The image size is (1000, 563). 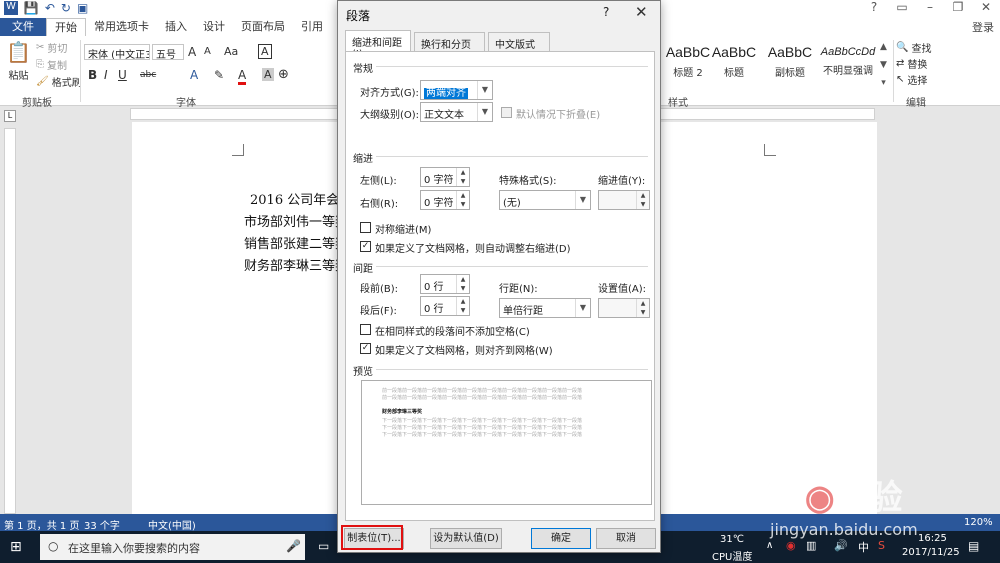 What do you see at coordinates (51, 47) in the screenshot?
I see `cut-button: ✂ 剪切` at bounding box center [51, 47].